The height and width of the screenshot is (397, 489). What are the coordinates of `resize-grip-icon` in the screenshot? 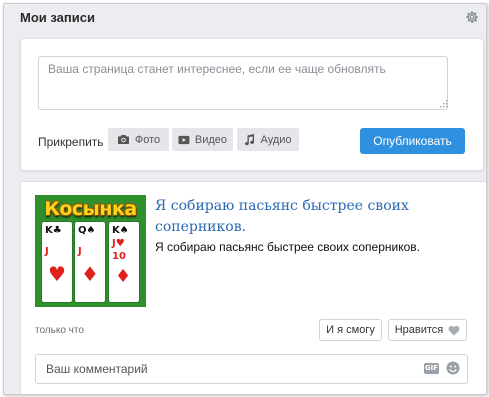 It's located at (444, 104).